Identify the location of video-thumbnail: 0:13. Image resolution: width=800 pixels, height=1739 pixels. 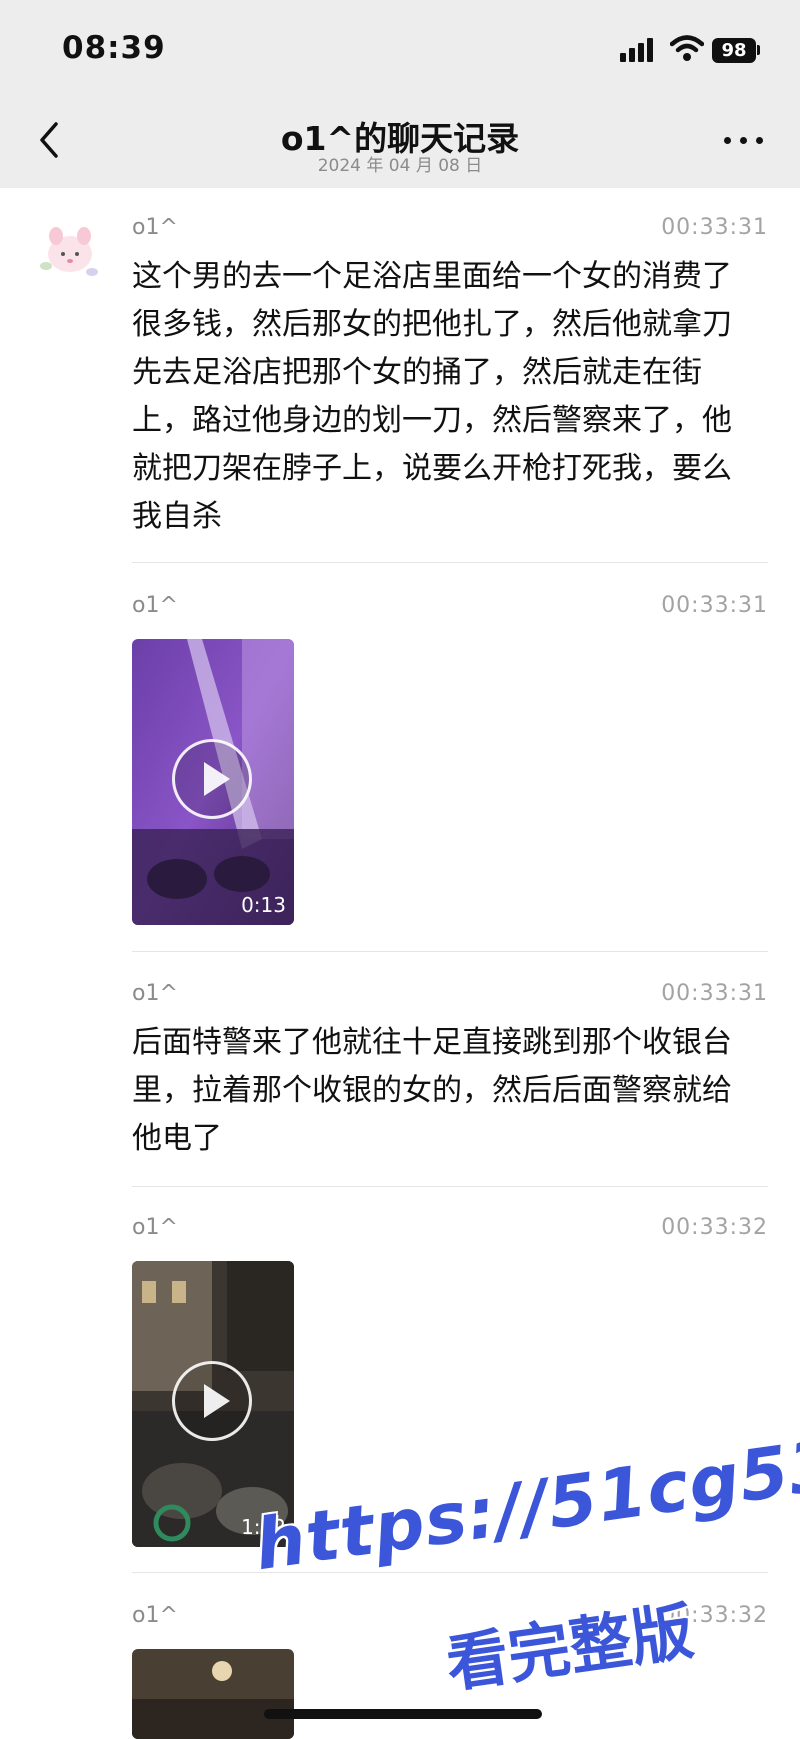
(213, 782).